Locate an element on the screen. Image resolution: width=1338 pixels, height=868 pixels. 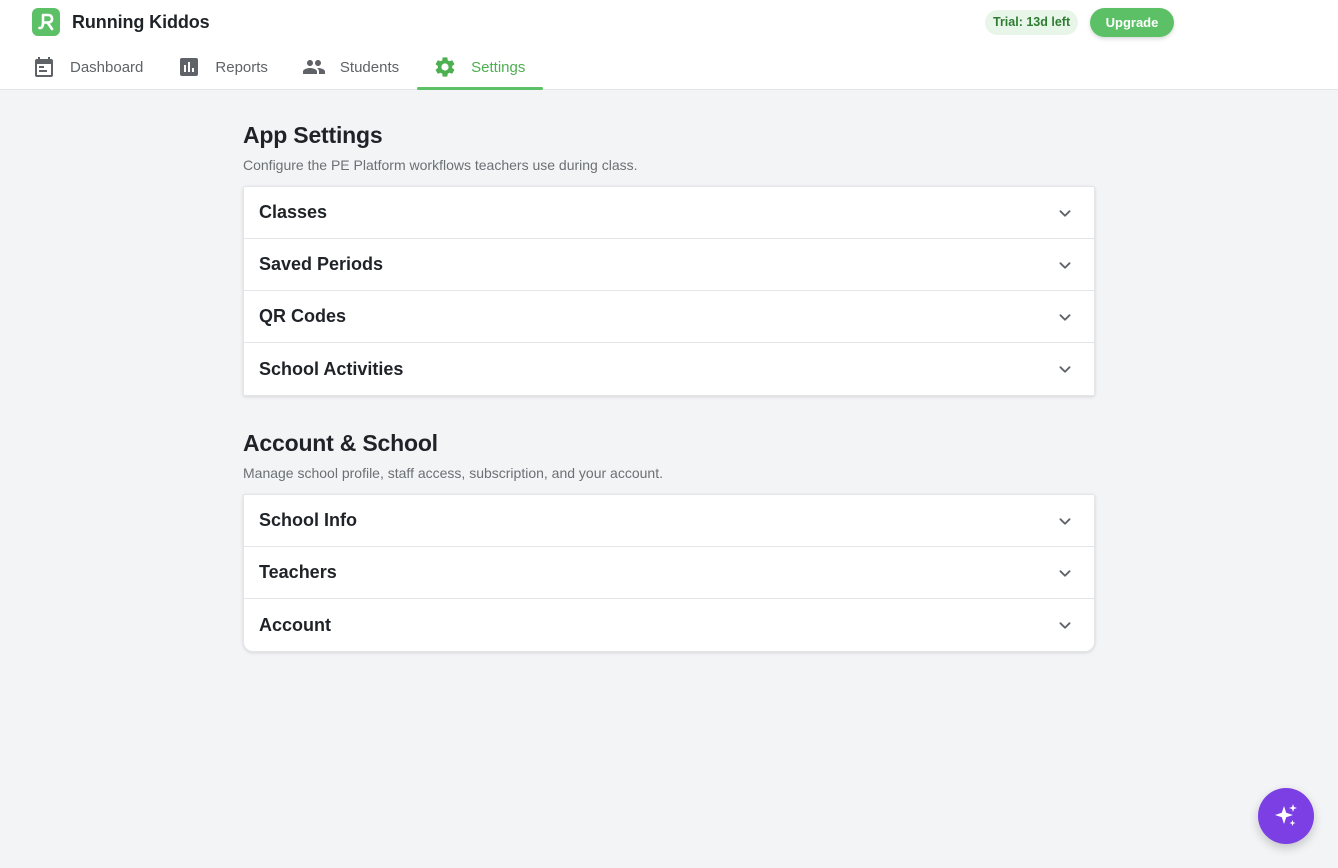
accordion-saved-periods: Saved Periods is located at coordinates (669, 265).